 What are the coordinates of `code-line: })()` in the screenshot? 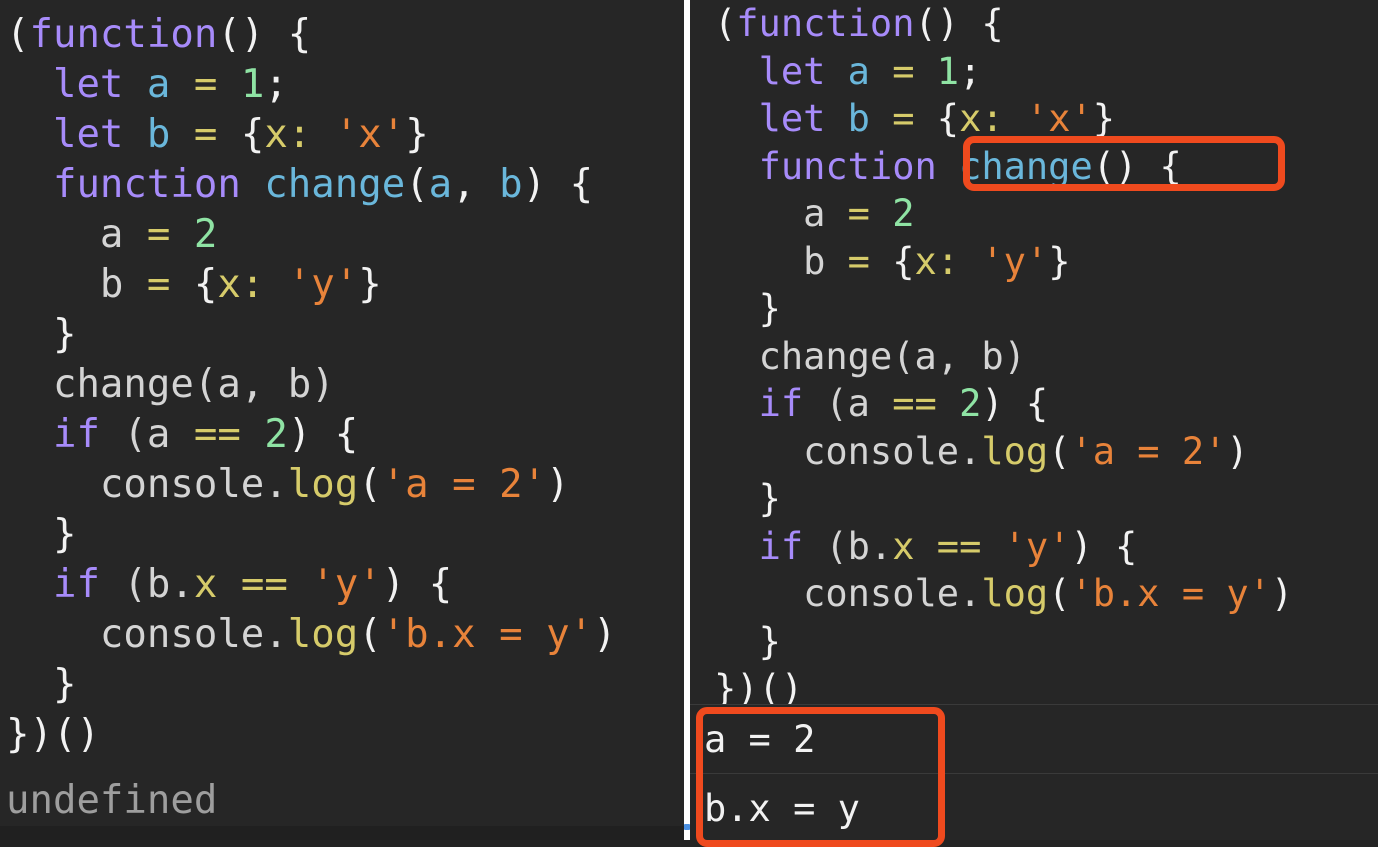 It's located at (53, 734).